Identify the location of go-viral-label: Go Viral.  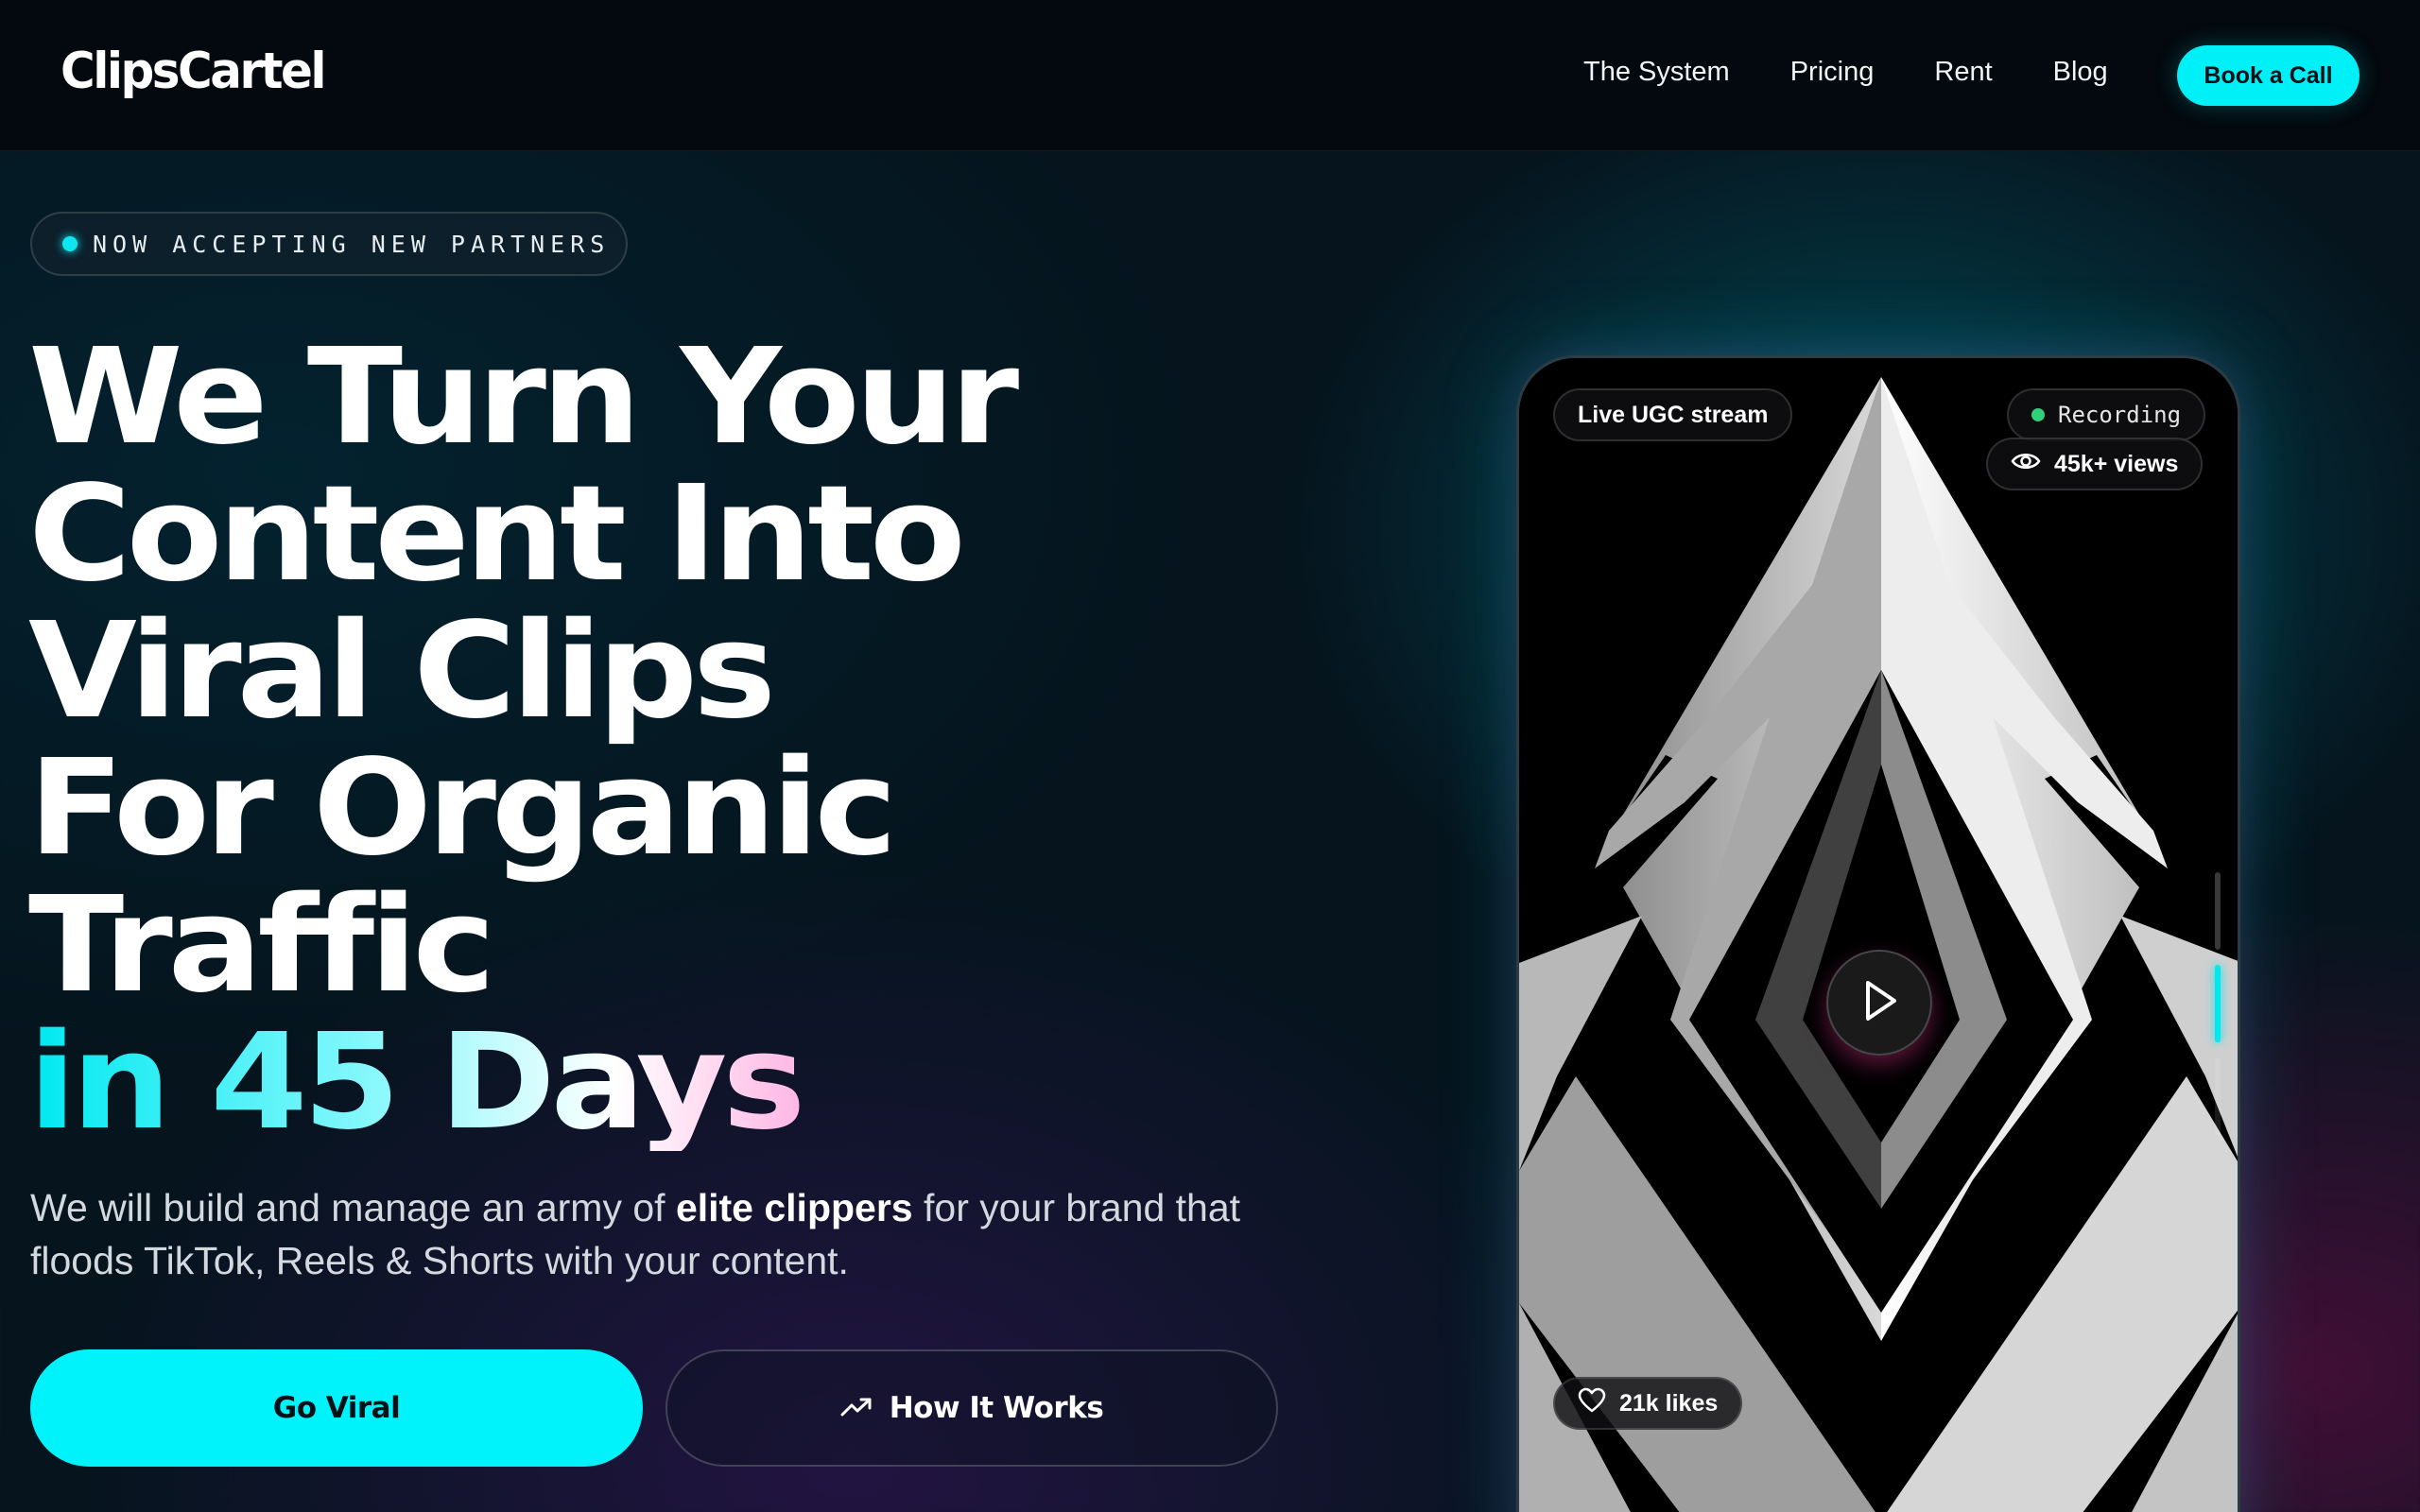
(336, 1408).